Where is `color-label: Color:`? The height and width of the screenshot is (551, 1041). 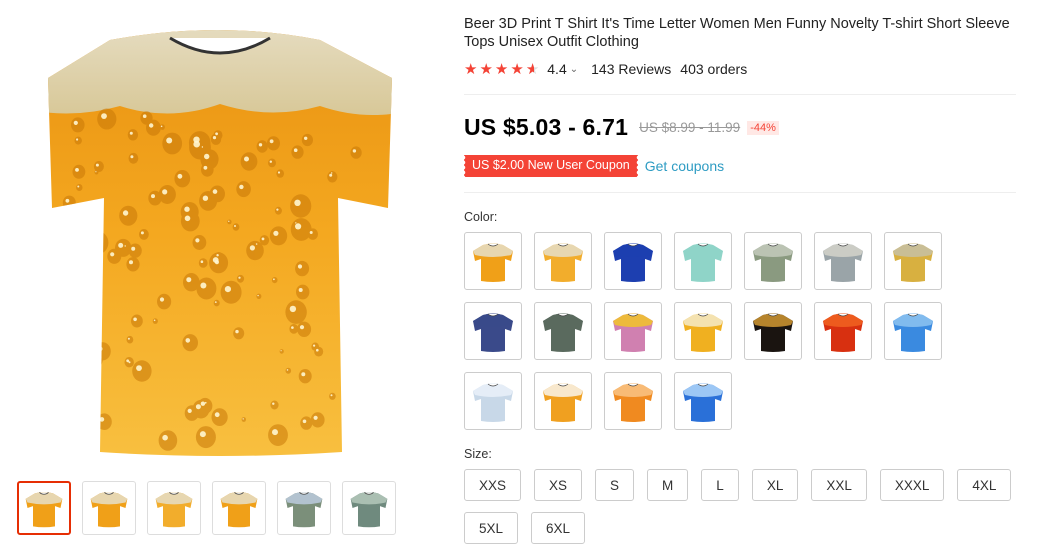
color-label: Color: is located at coordinates (481, 217).